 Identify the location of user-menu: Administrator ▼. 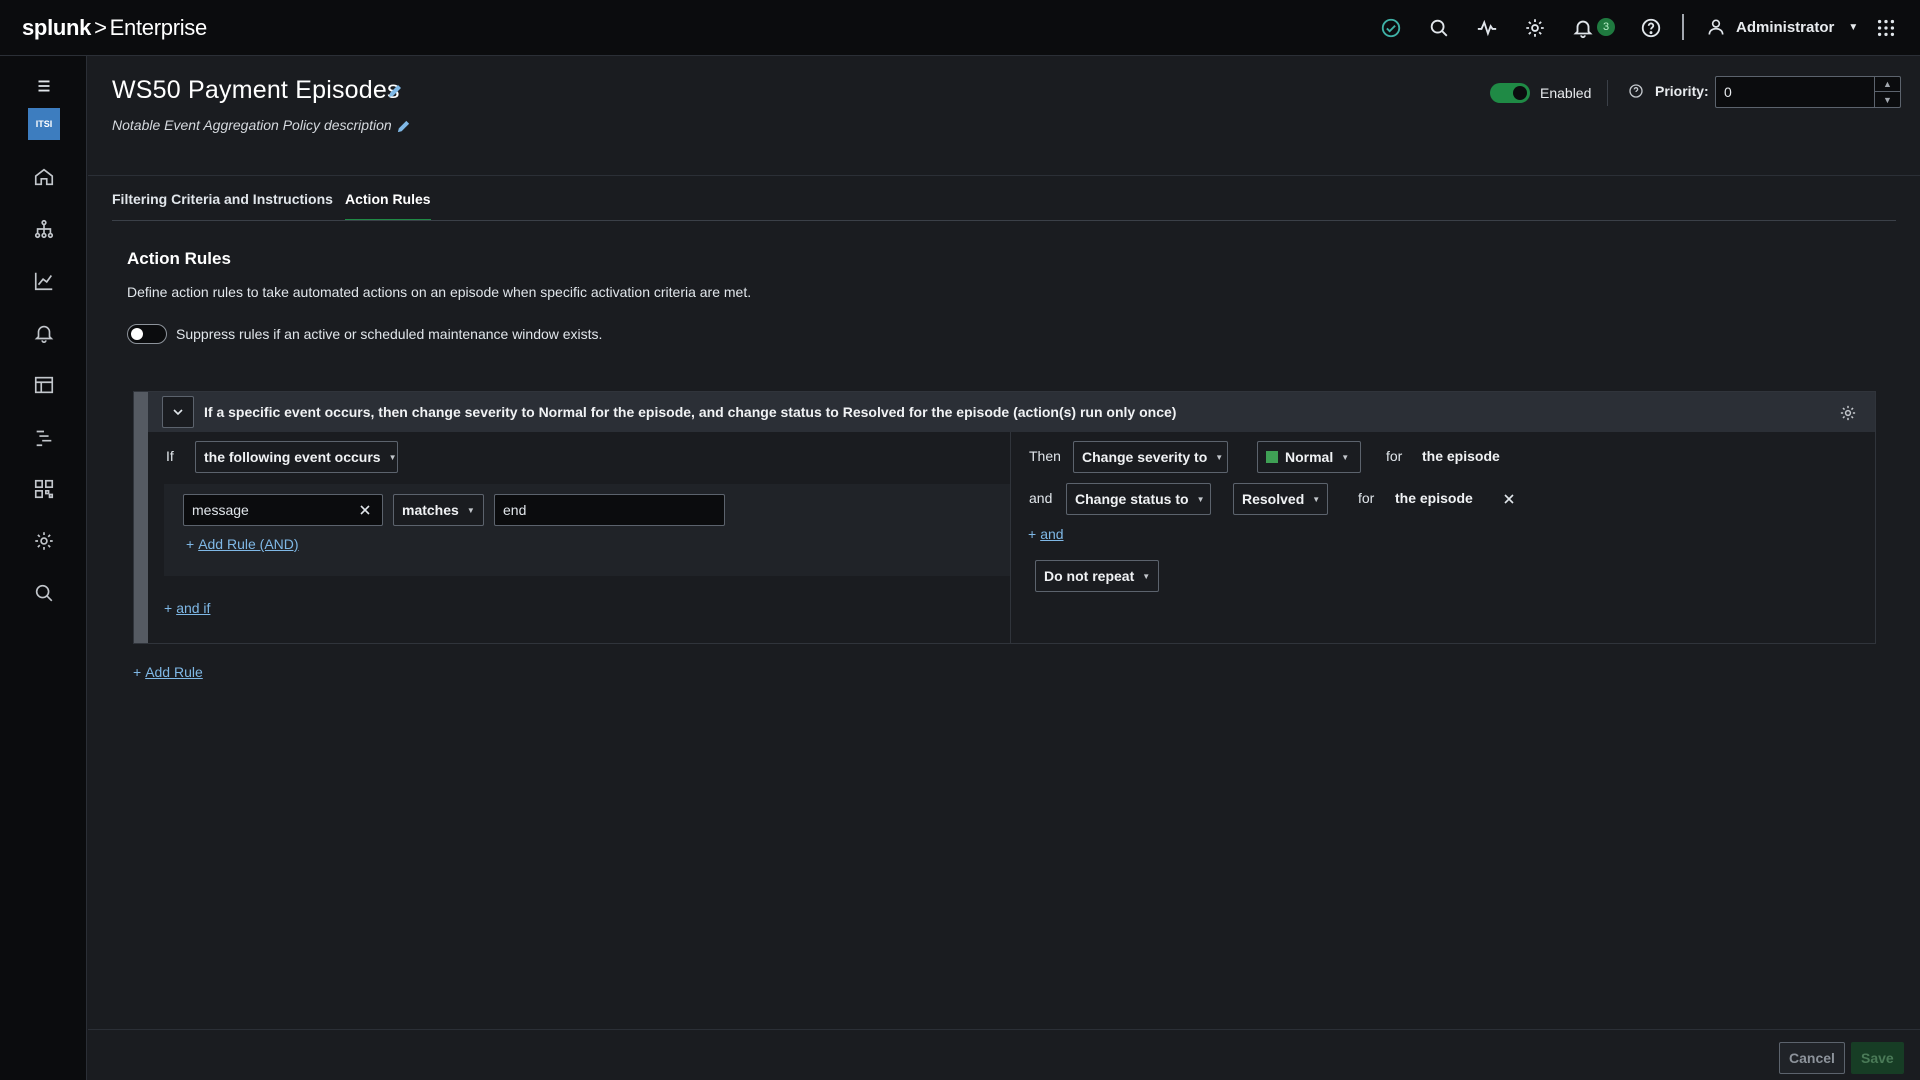
(1782, 27).